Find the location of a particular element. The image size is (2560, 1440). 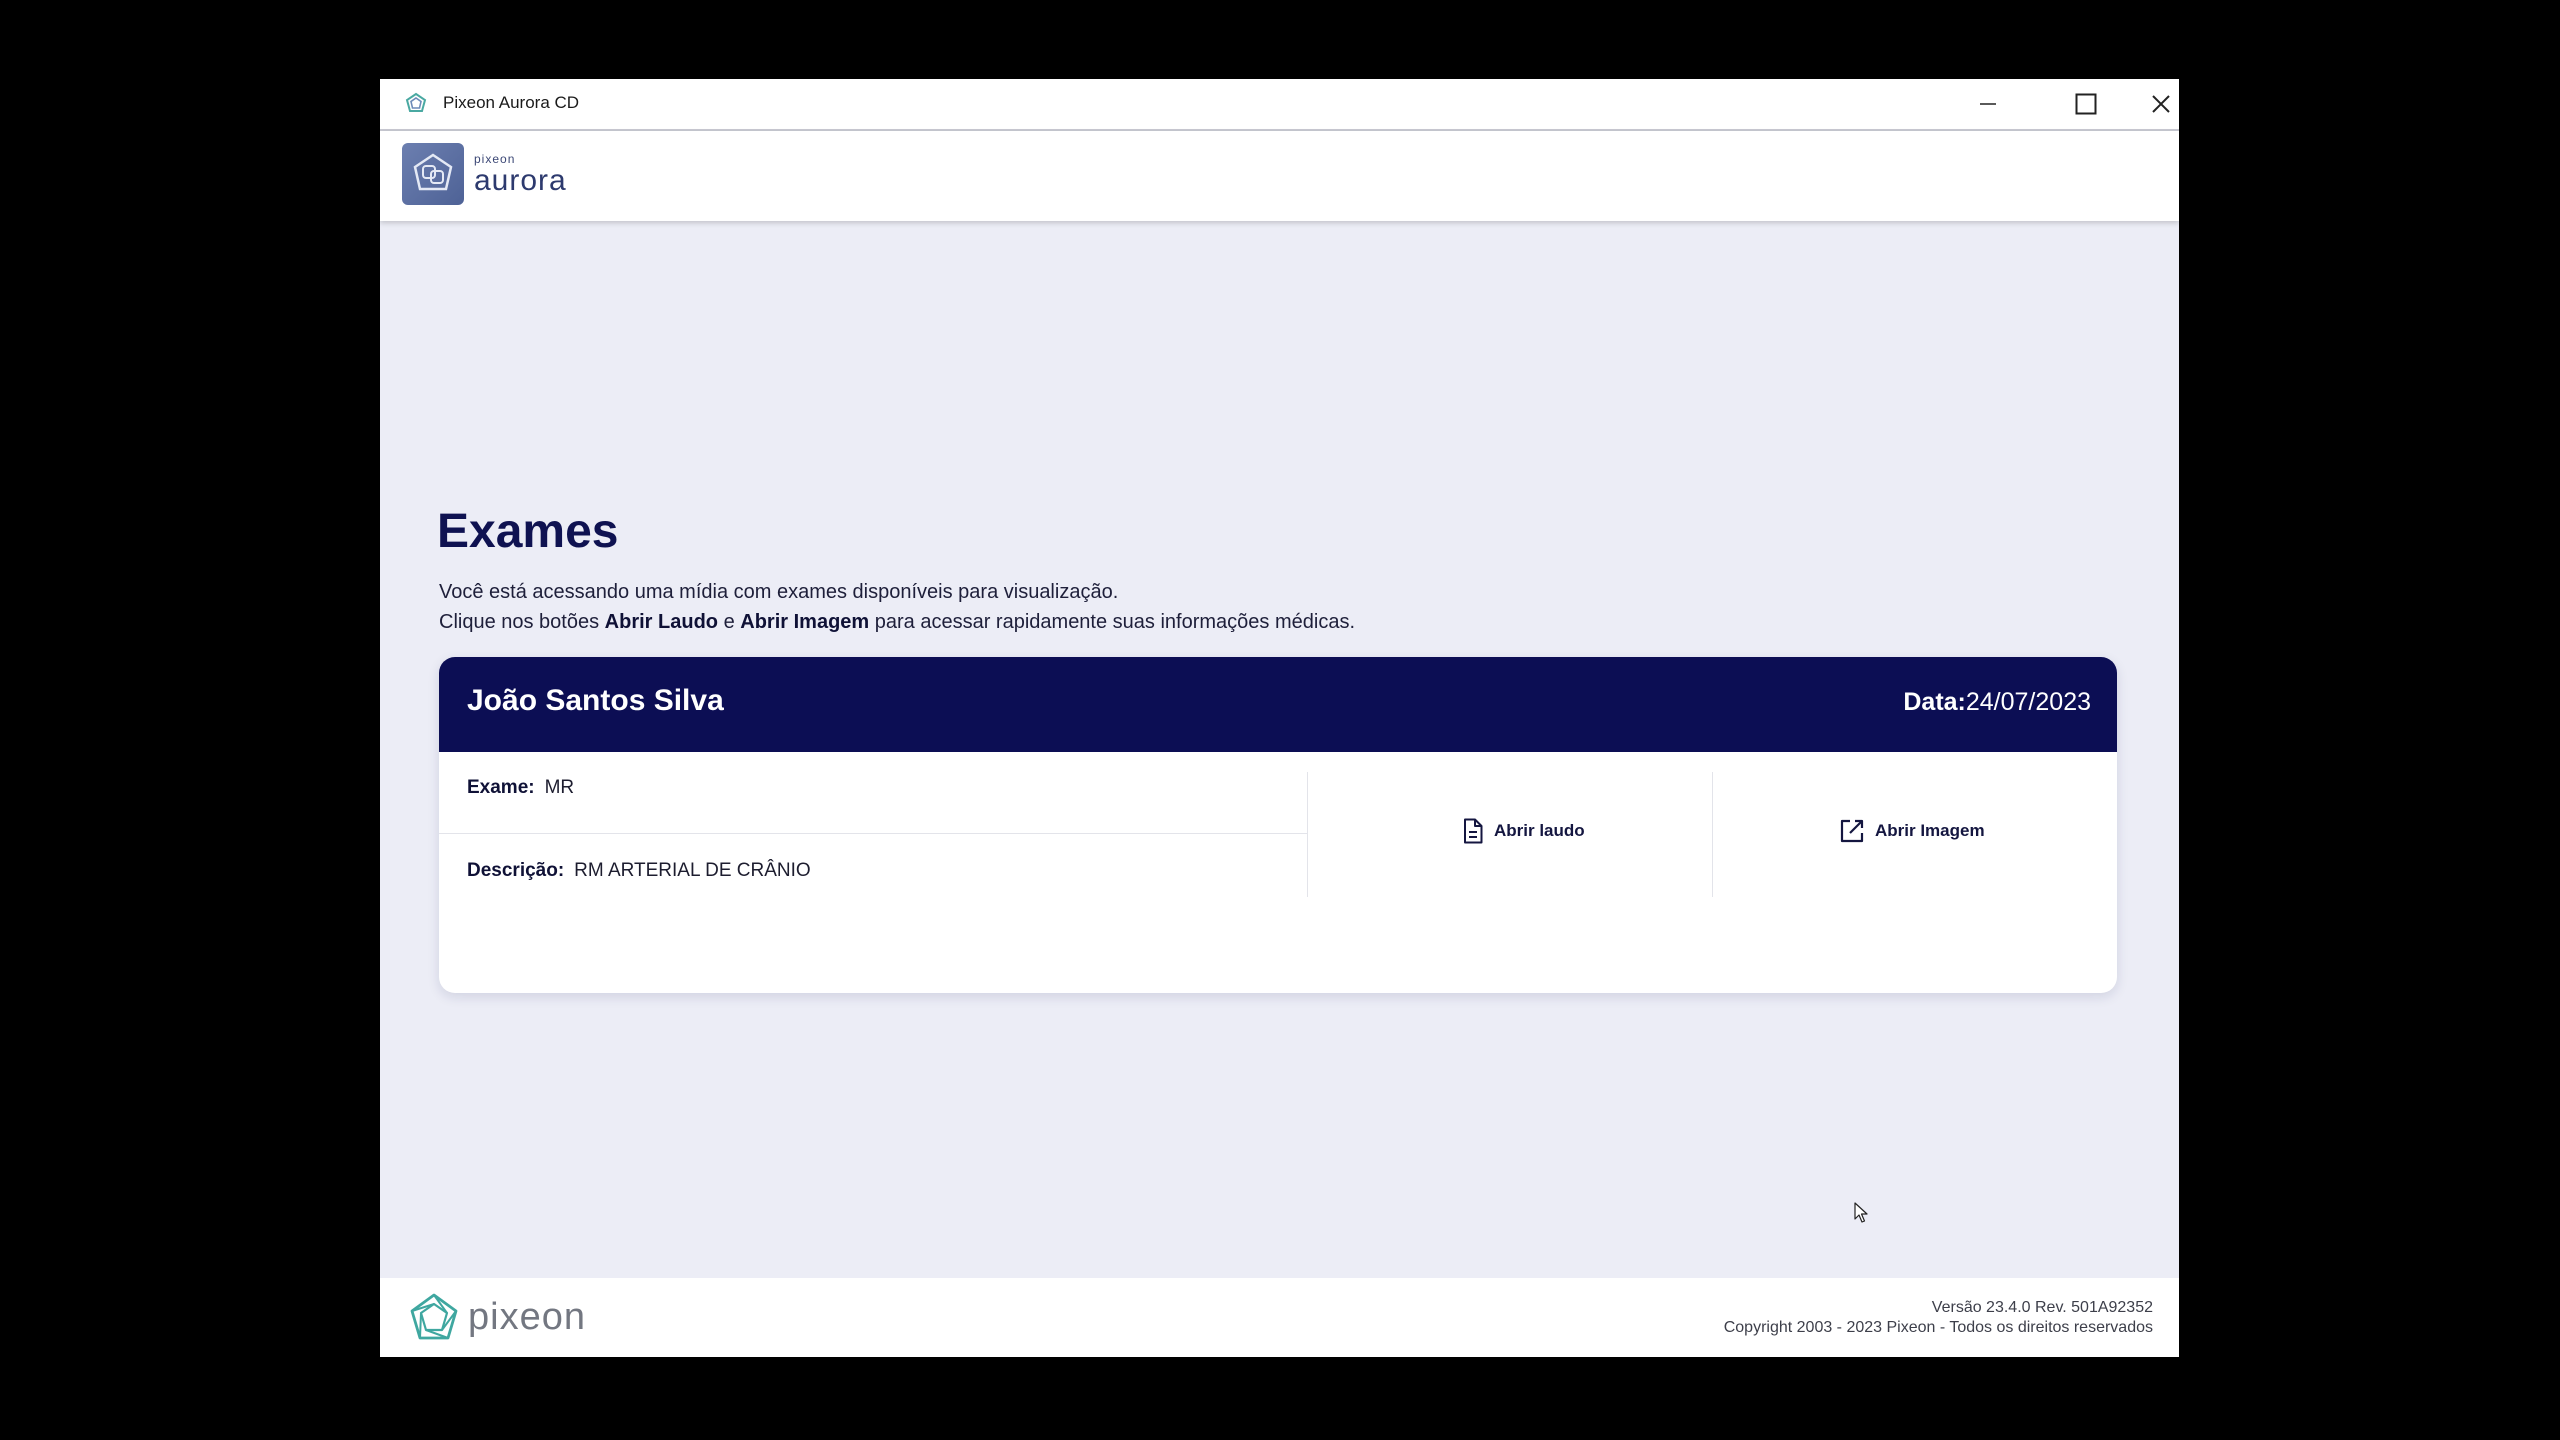

version-text: Versão 23.4.0 Rev. 501A92352 is located at coordinates (2042, 1307).